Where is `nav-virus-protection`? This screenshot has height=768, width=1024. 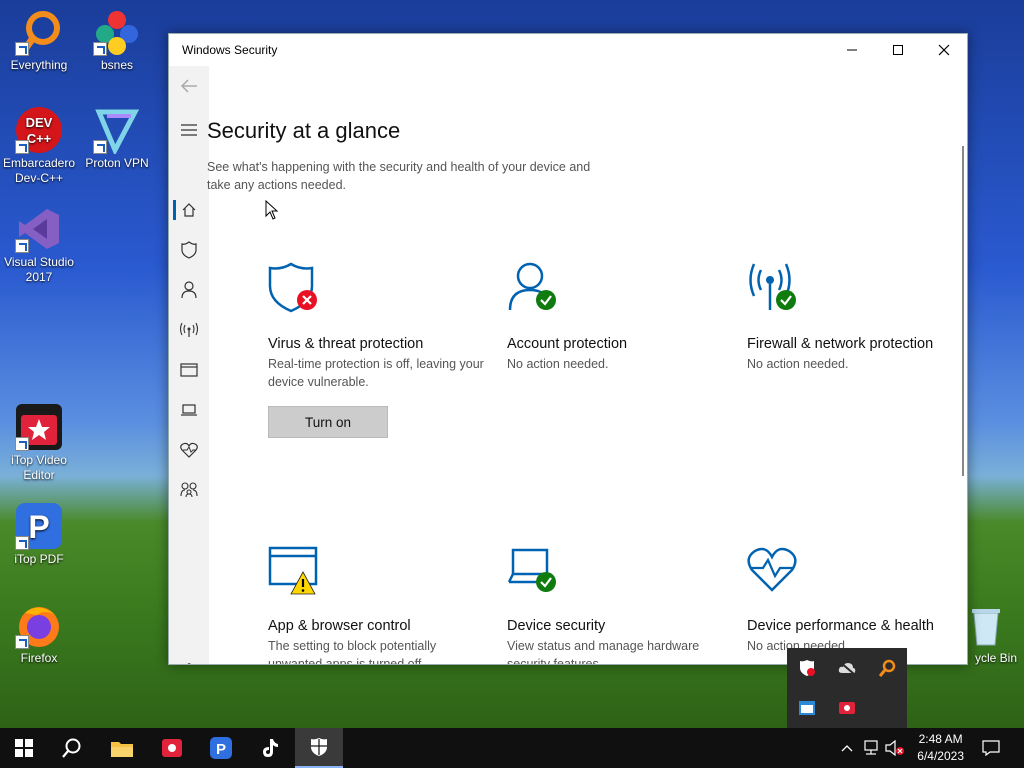 nav-virus-protection is located at coordinates (189, 250).